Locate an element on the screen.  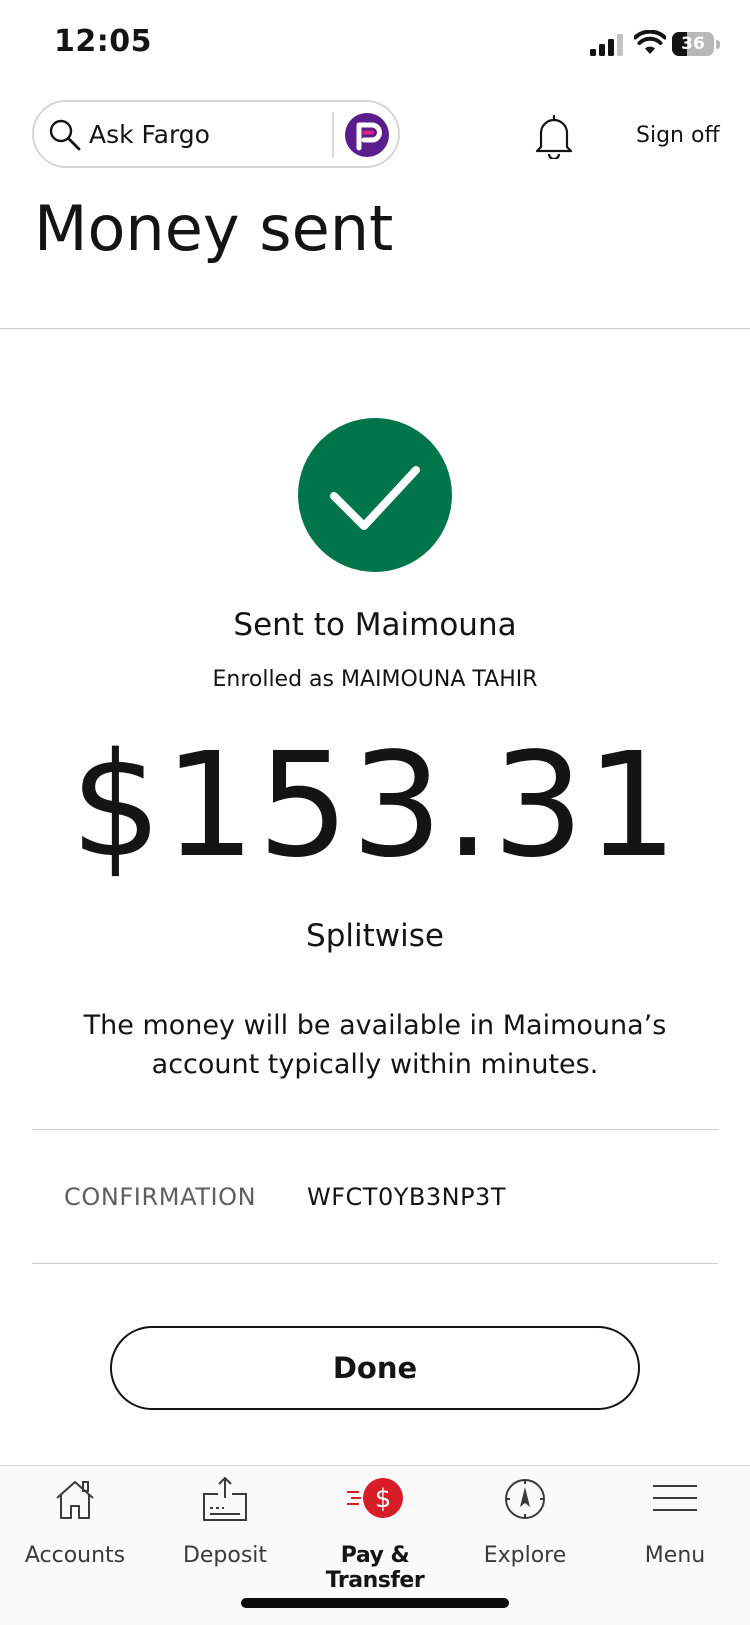
tab-label: Explore is located at coordinates (525, 1555).